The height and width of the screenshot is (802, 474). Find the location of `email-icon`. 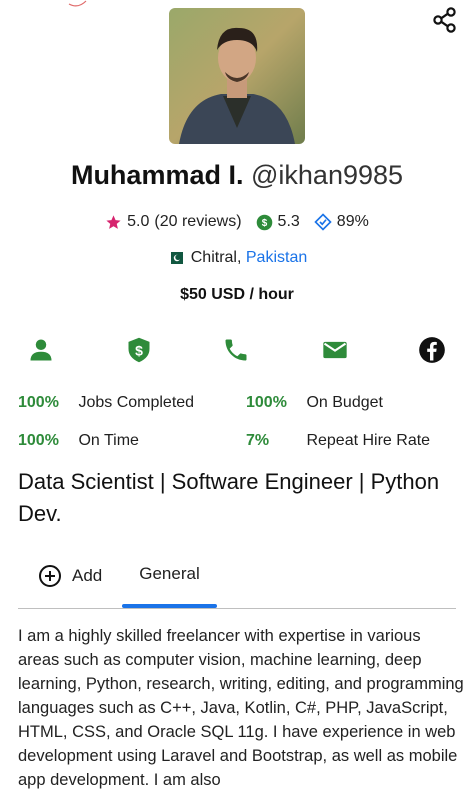

email-icon is located at coordinates (335, 350).